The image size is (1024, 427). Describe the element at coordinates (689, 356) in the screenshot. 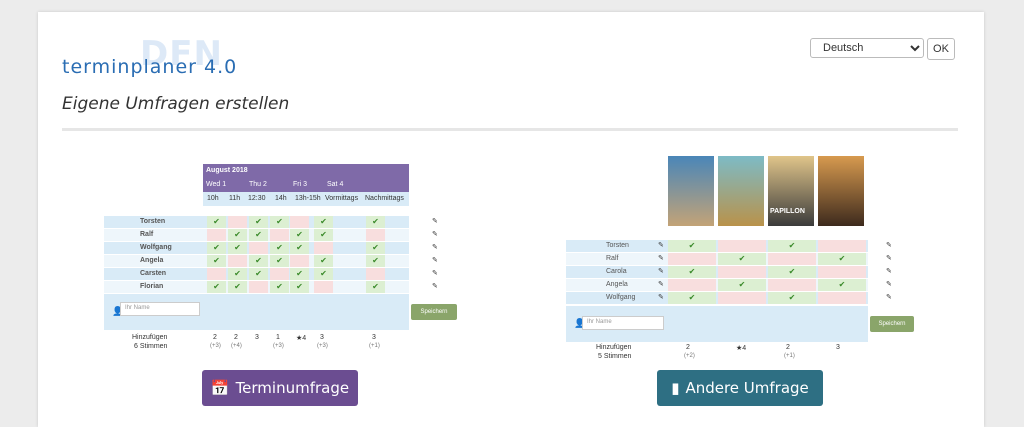

I see `maybe-count: (+2)` at that location.